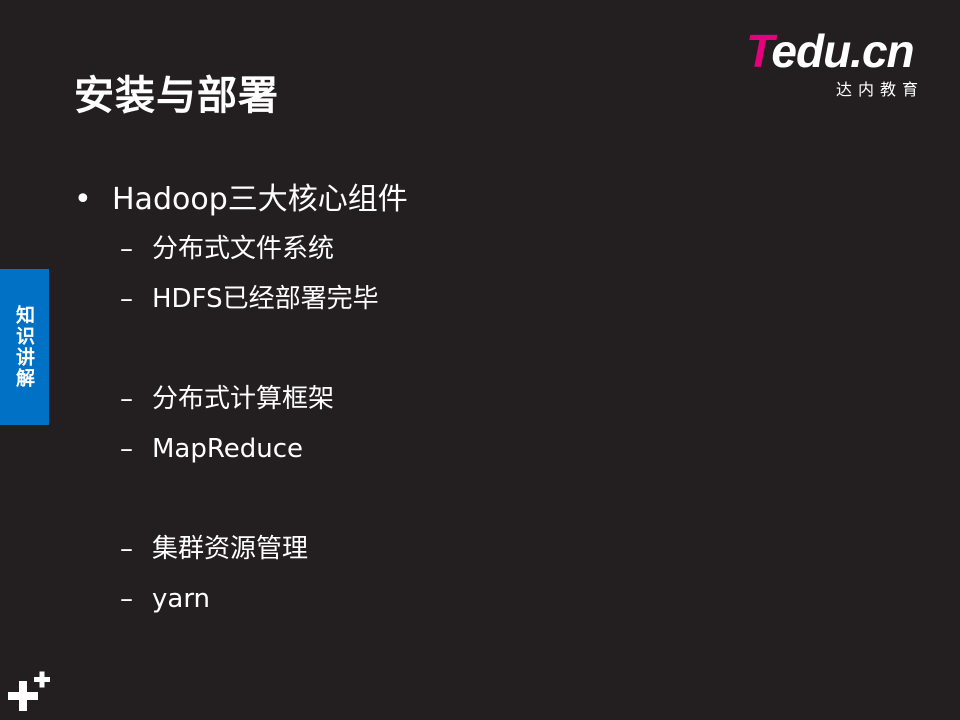  I want to click on plus-icon, so click(29, 691).